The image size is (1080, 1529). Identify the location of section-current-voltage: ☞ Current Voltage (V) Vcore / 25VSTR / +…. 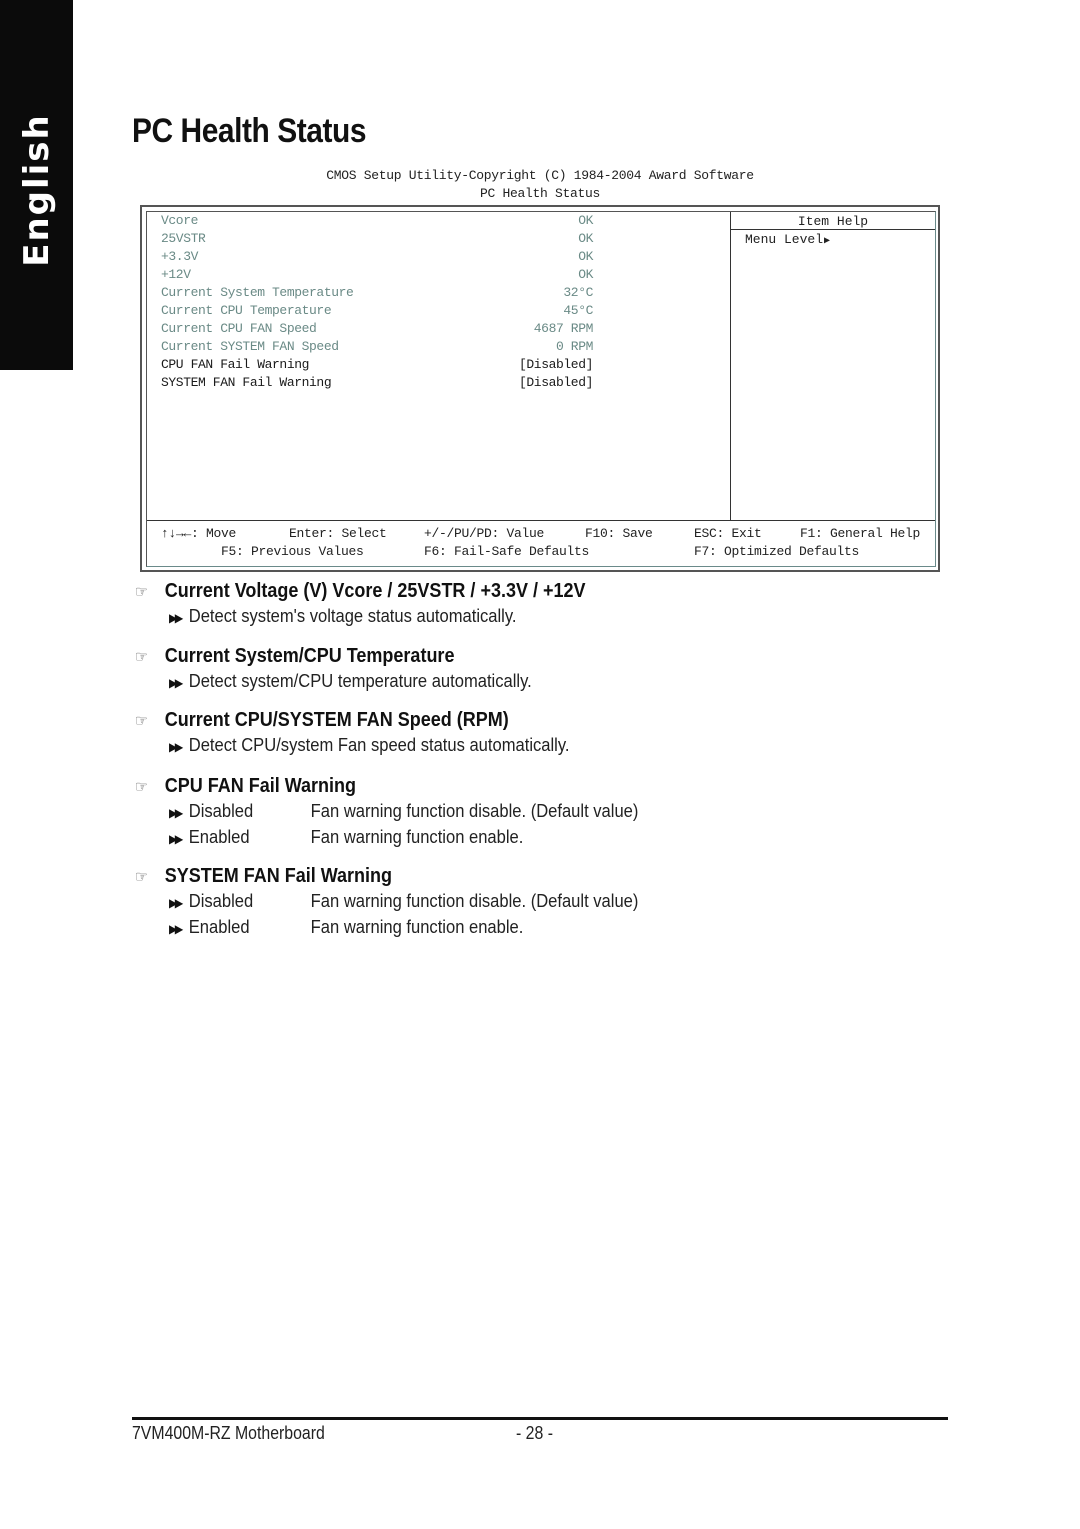
(385, 604).